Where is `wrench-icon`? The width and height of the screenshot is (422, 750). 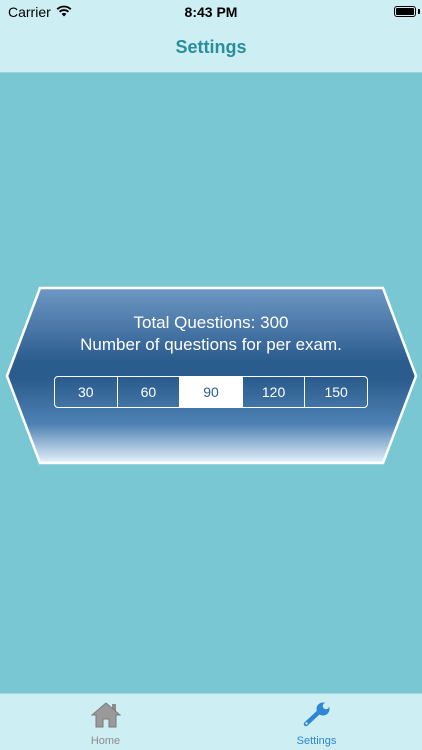
wrench-icon is located at coordinates (317, 717).